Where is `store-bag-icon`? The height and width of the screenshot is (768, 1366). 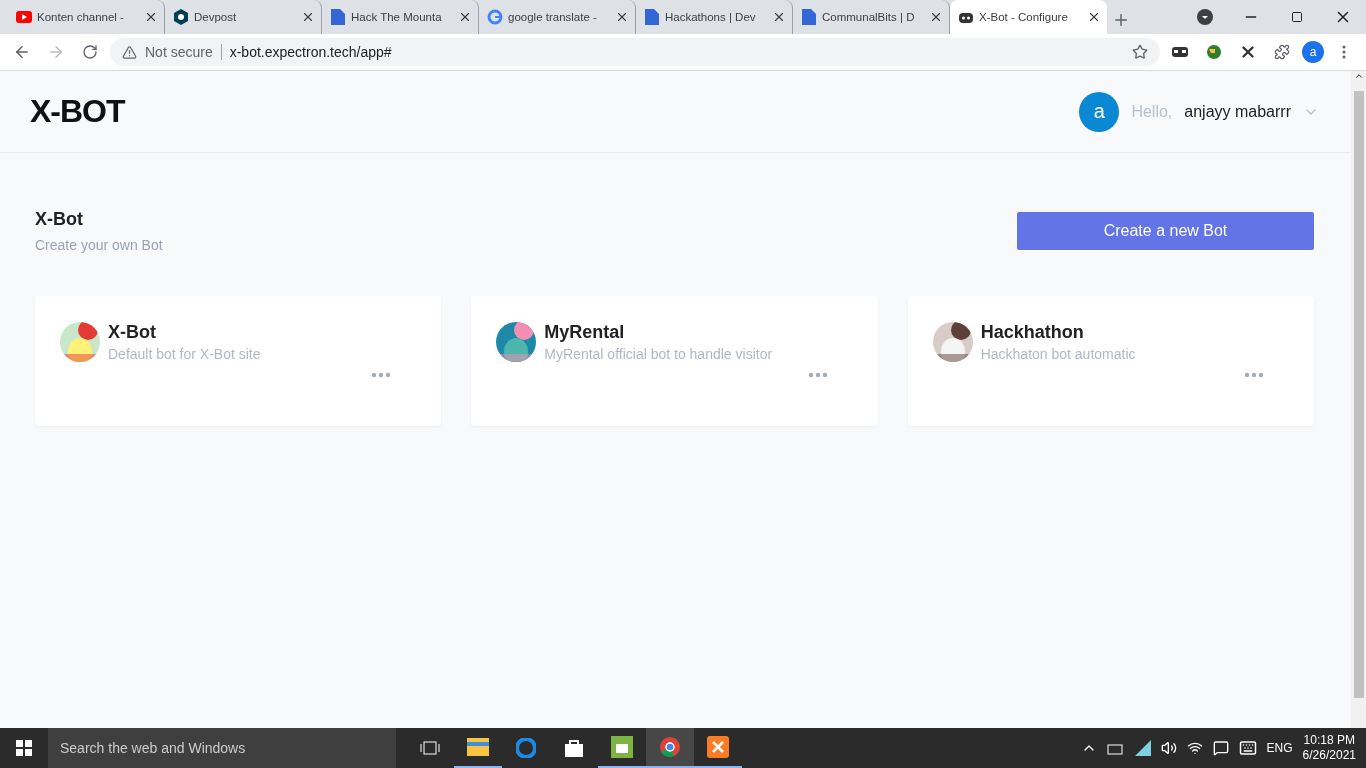
store-bag-icon is located at coordinates (574, 748).